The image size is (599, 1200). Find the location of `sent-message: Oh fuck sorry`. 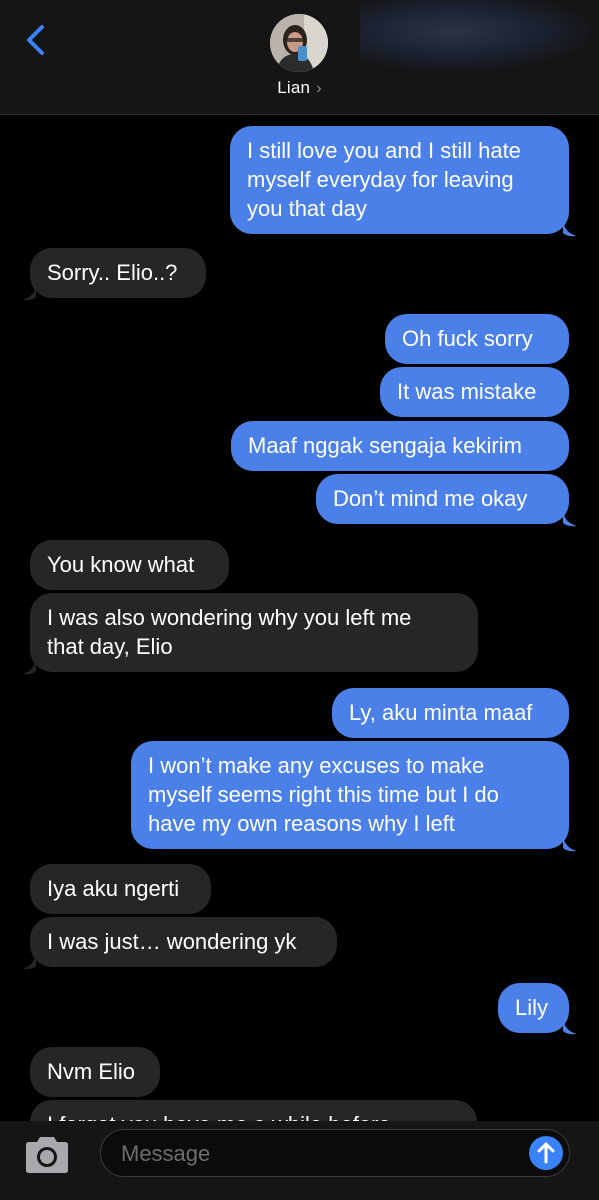

sent-message: Oh fuck sorry is located at coordinates (477, 339).